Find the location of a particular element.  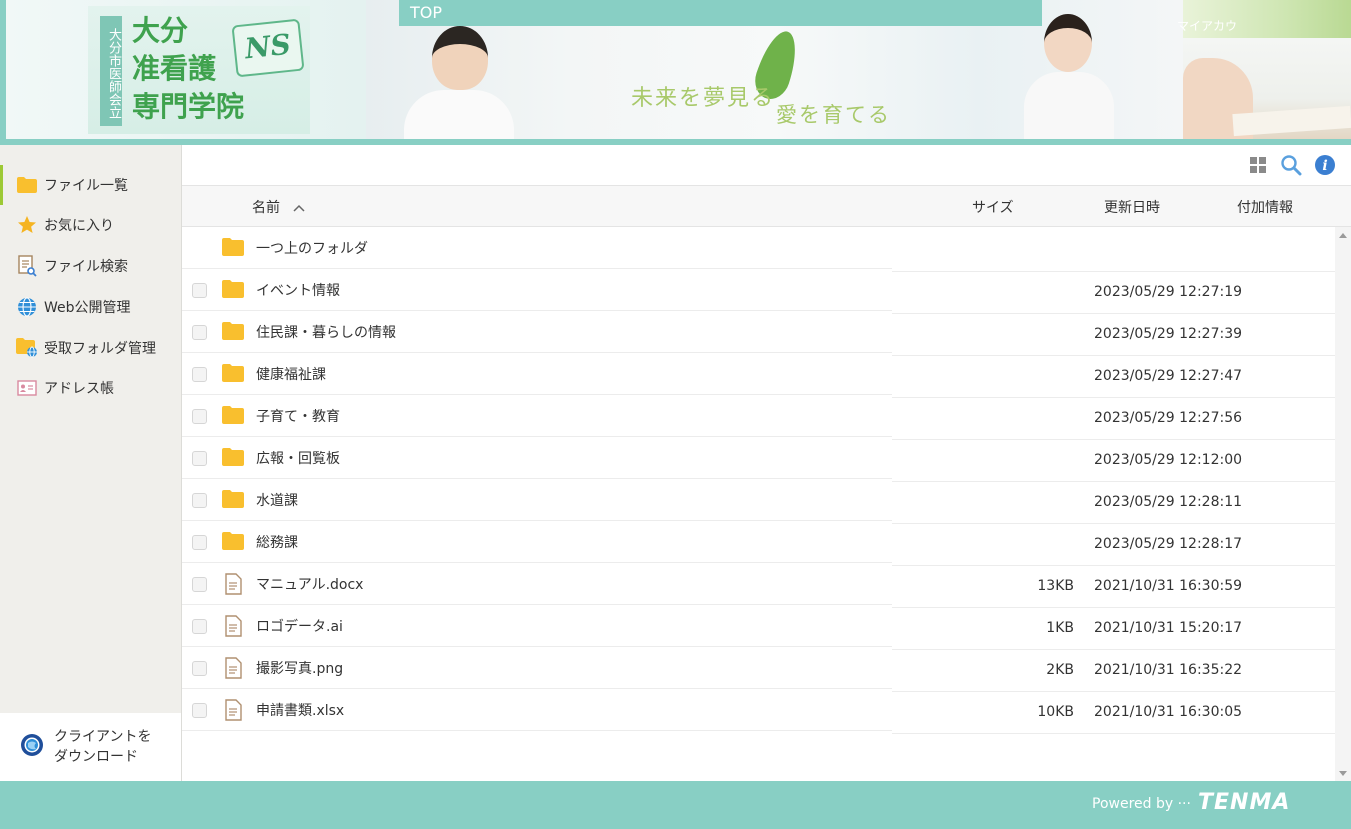

table-row: 水道課 2023/05/29 12:28:11 is located at coordinates (758, 501).